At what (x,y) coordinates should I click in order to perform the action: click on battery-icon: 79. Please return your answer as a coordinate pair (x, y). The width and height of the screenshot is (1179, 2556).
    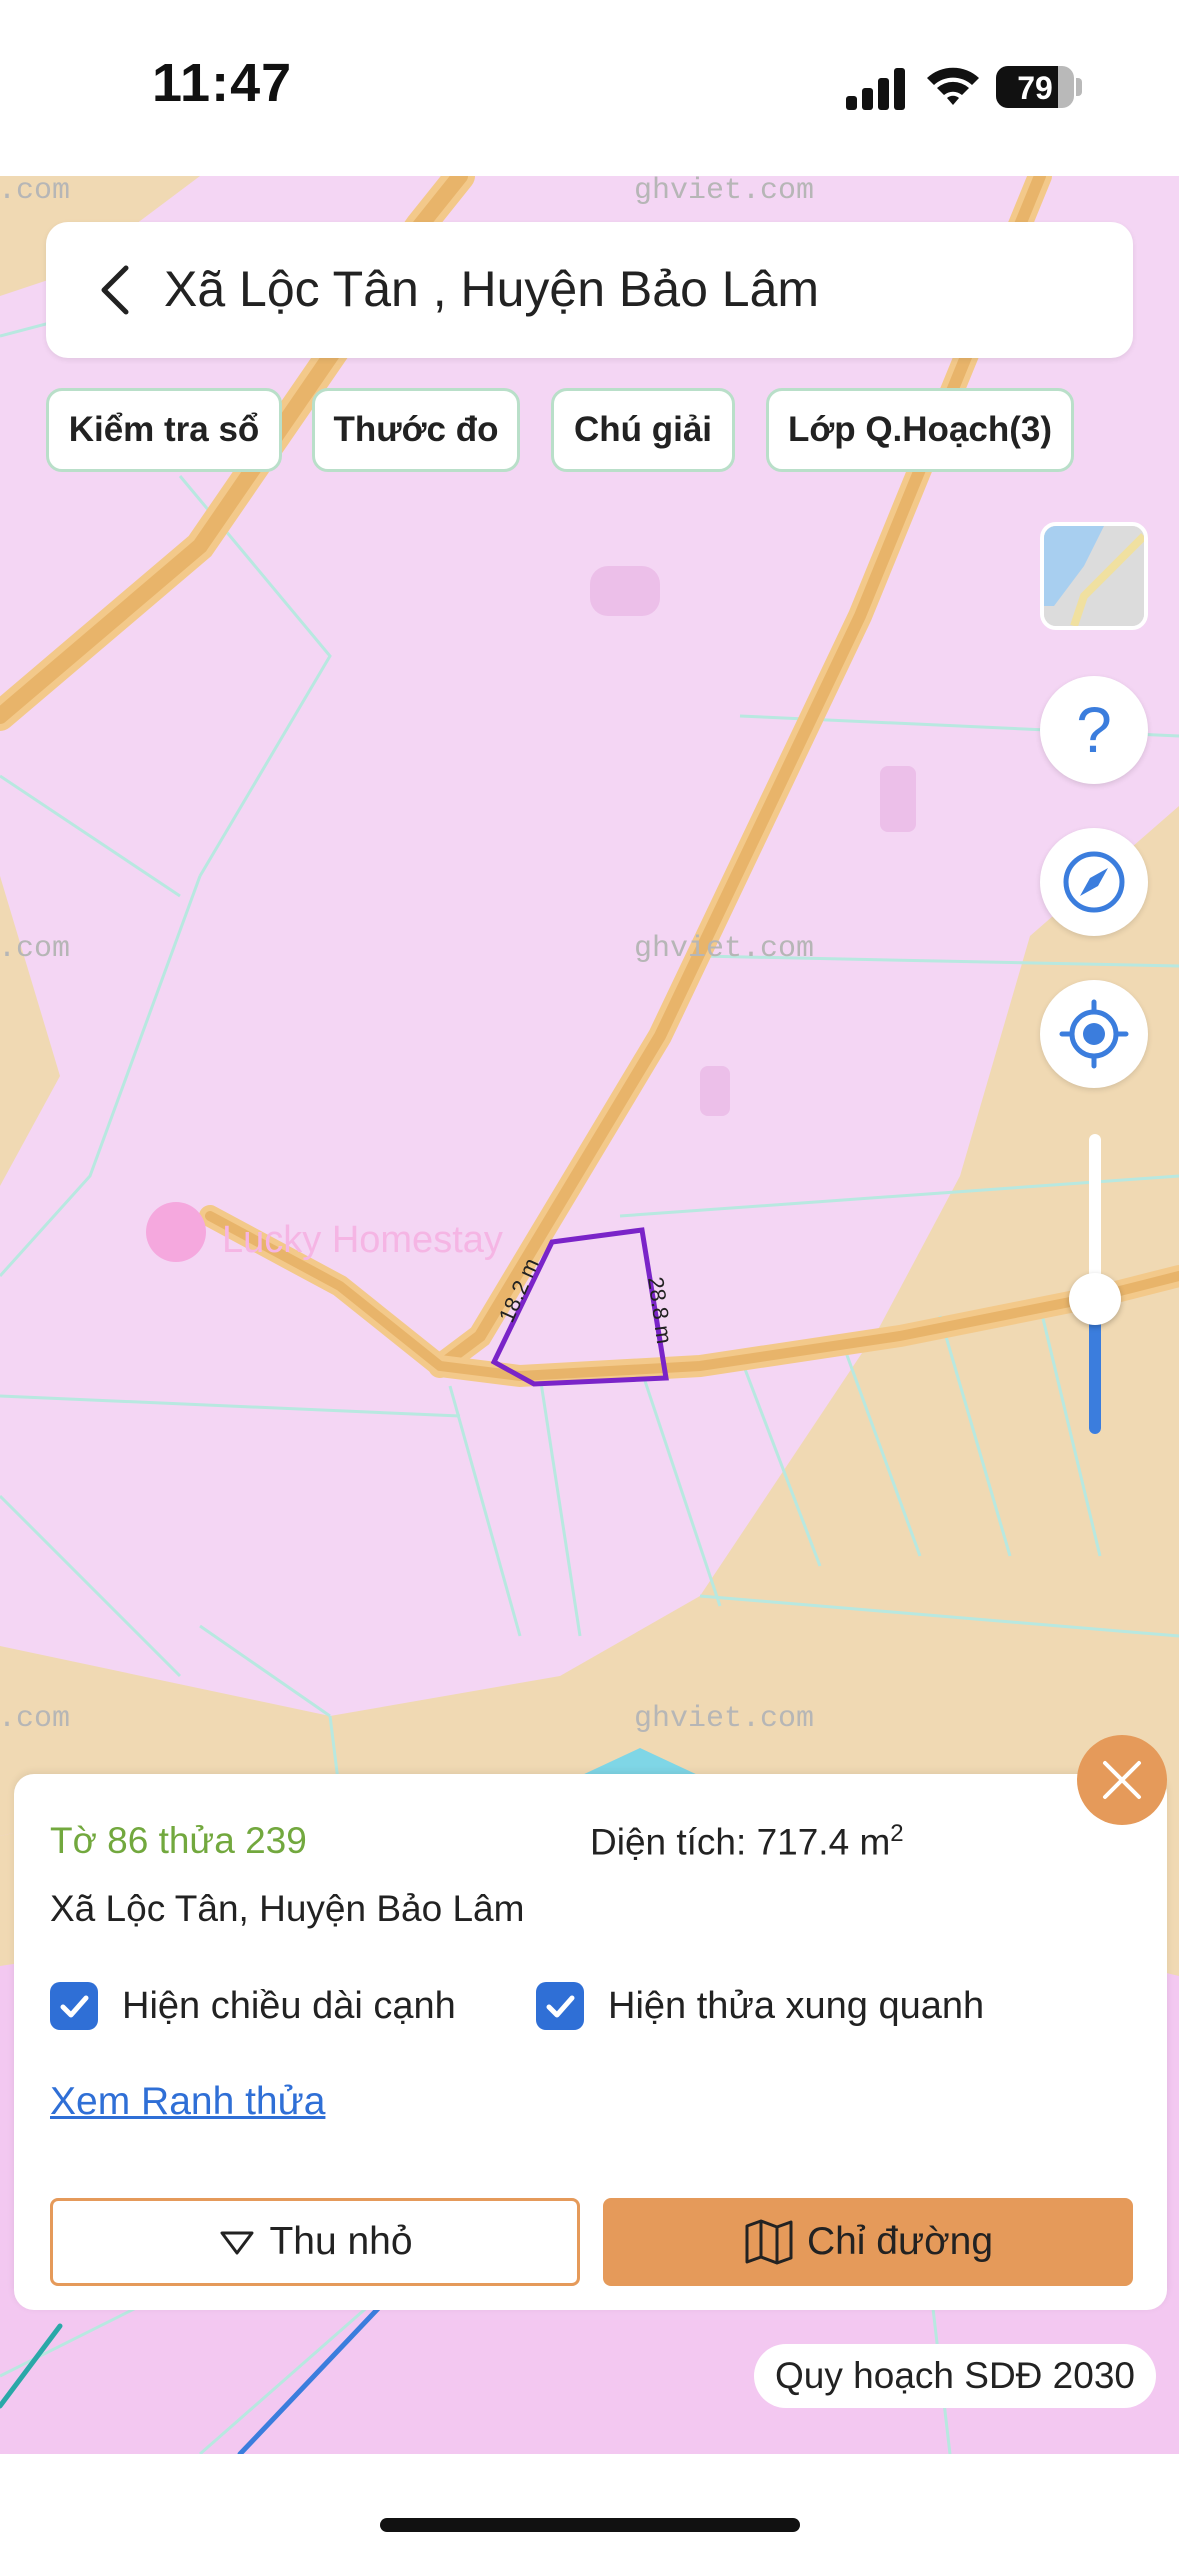
    Looking at the image, I should click on (1035, 87).